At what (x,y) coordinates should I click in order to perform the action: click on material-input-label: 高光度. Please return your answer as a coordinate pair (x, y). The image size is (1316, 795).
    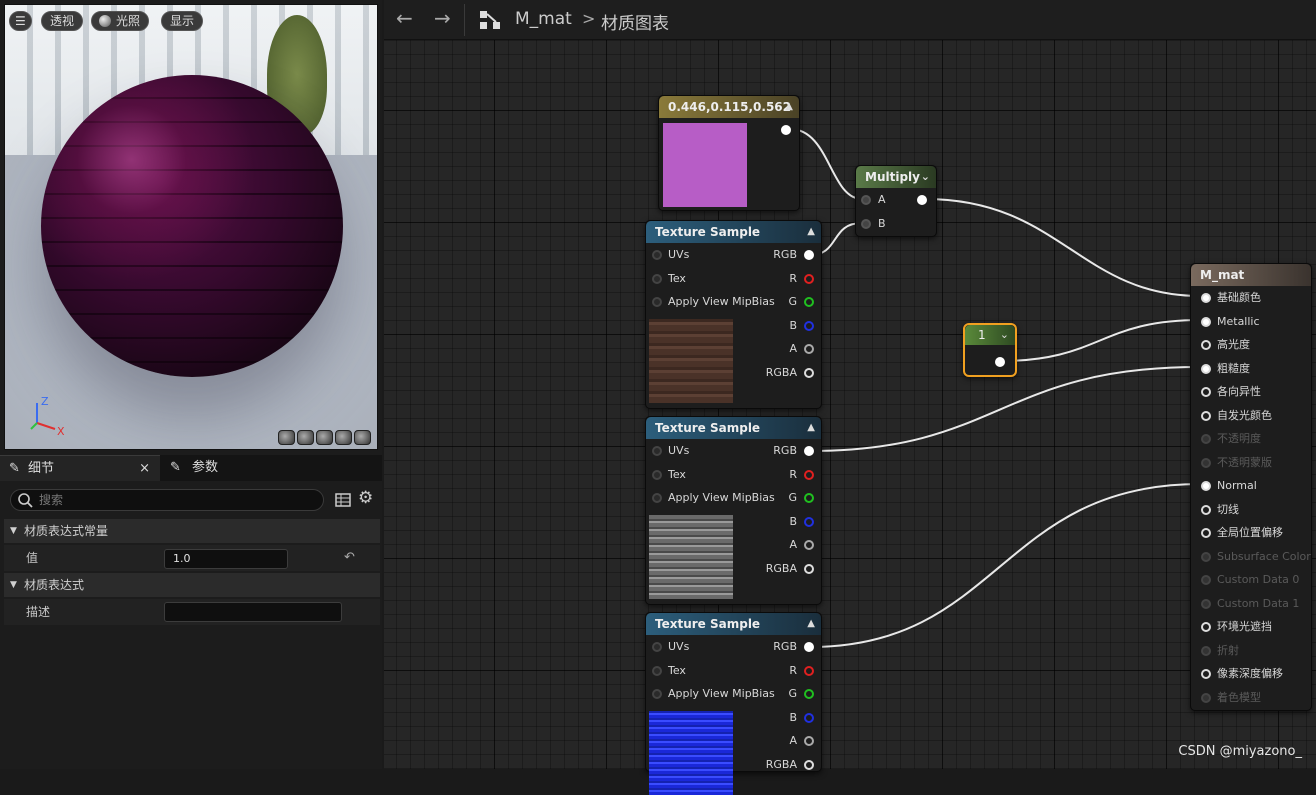
    Looking at the image, I should click on (1233, 345).